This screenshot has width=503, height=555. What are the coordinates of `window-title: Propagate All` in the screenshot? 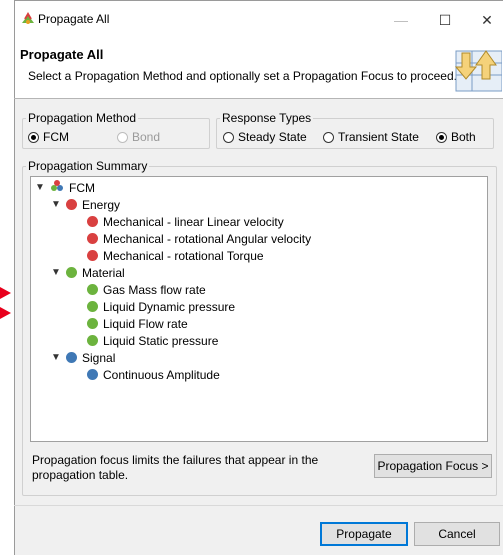 It's located at (74, 19).